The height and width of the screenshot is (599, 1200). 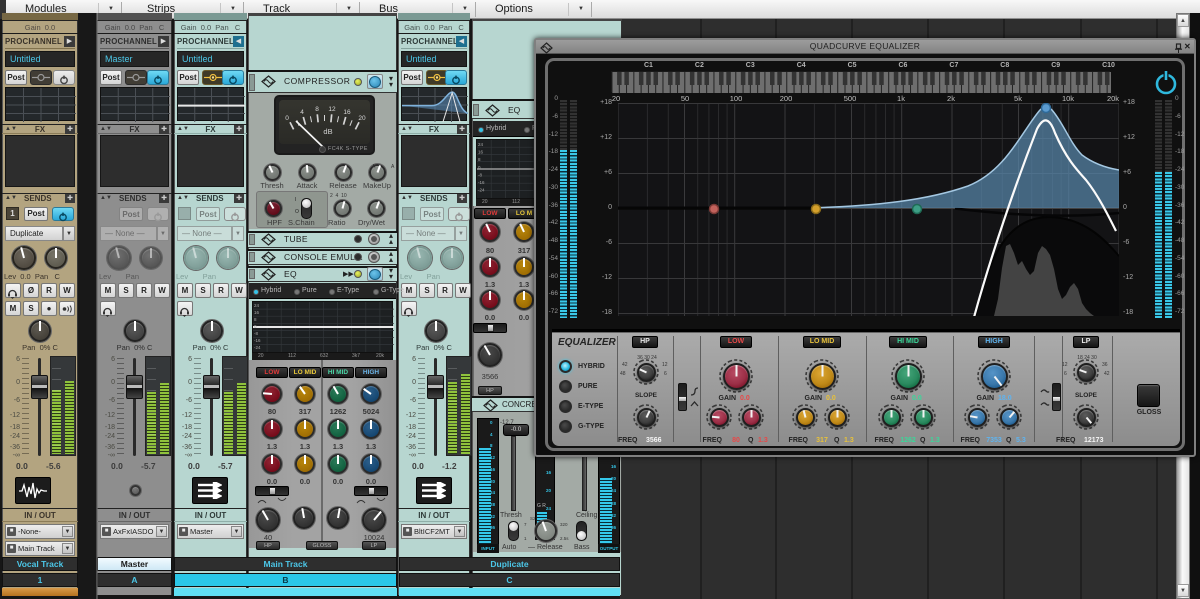 I want to click on svg-text: 0, so click(x=287, y=118).